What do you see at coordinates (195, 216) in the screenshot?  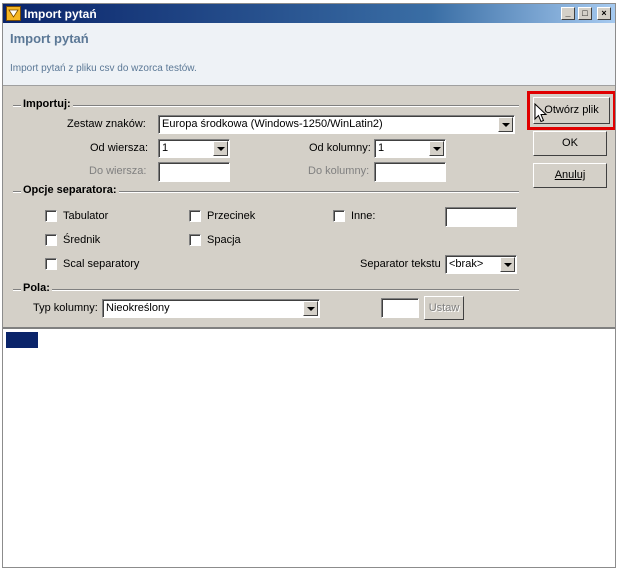 I see `comma-checkbox` at bounding box center [195, 216].